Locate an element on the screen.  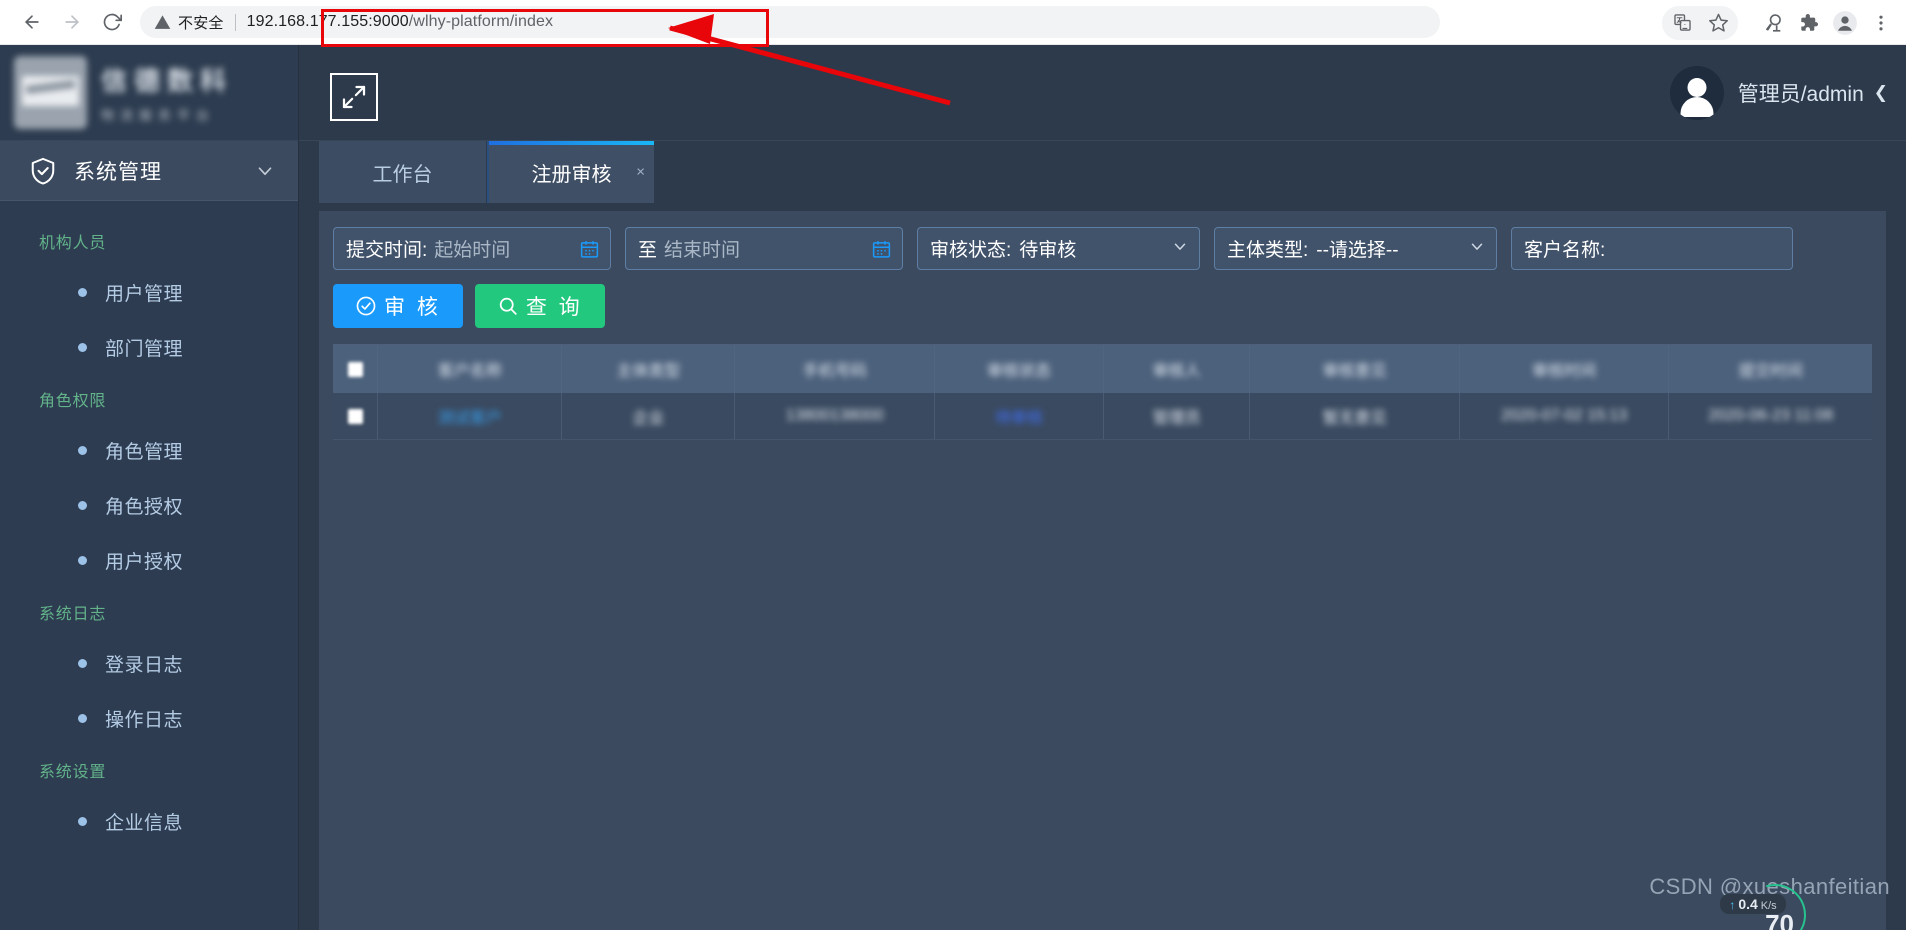
sidebar-item-role-authorization: 角色授权 is located at coordinates (149, 505).